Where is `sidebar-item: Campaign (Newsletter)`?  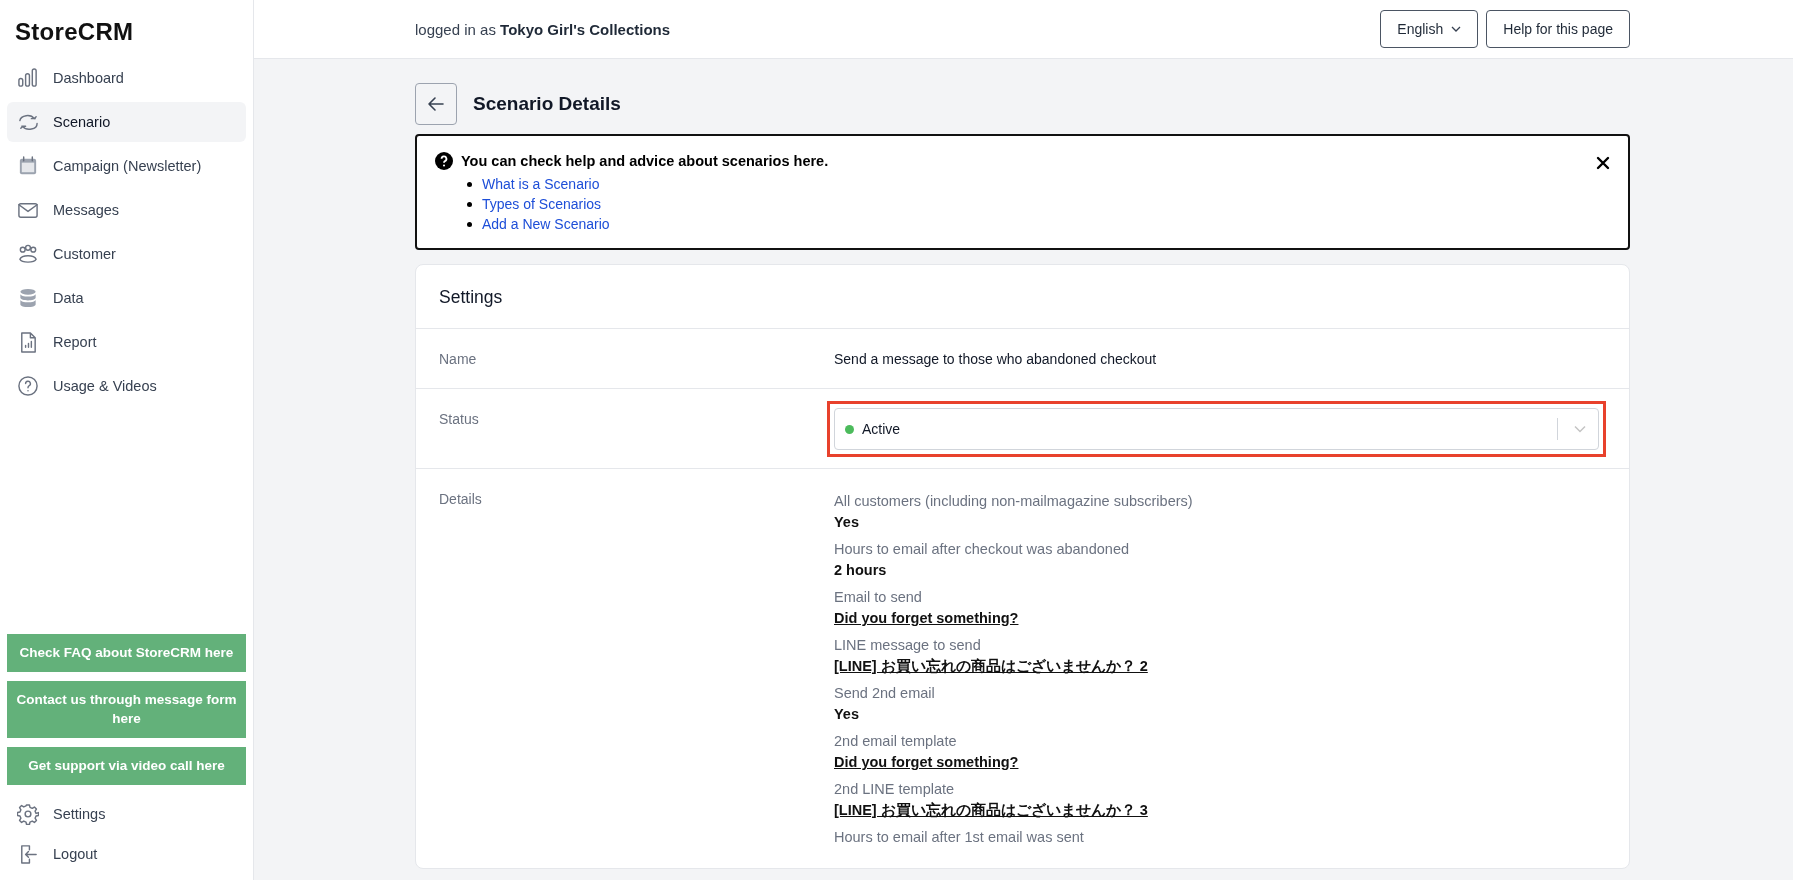 sidebar-item: Campaign (Newsletter) is located at coordinates (126, 166).